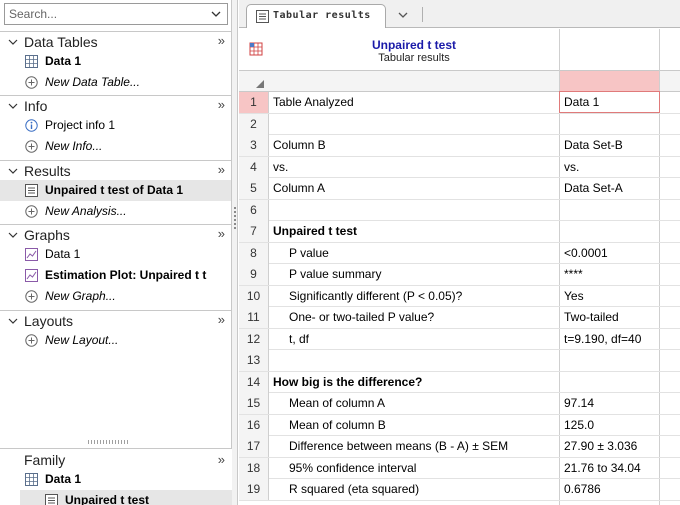 This screenshot has height=505, width=680. I want to click on table-row: 16 Mean of column B 125.0, so click(459, 425).